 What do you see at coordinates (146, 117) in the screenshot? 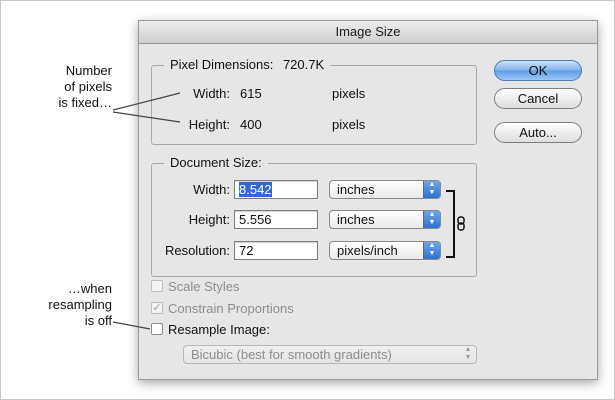
I see `pointer-line-height` at bounding box center [146, 117].